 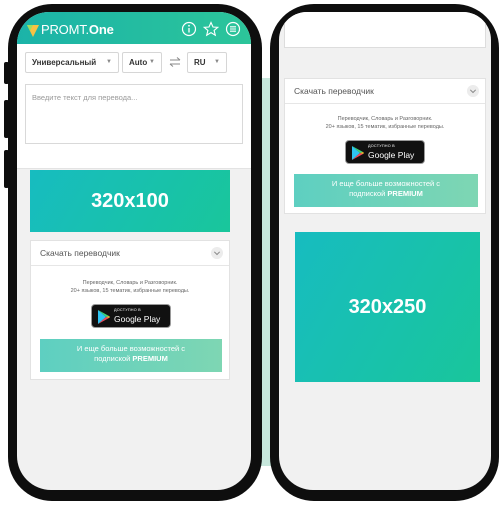 What do you see at coordinates (211, 29) in the screenshot?
I see `star-icon` at bounding box center [211, 29].